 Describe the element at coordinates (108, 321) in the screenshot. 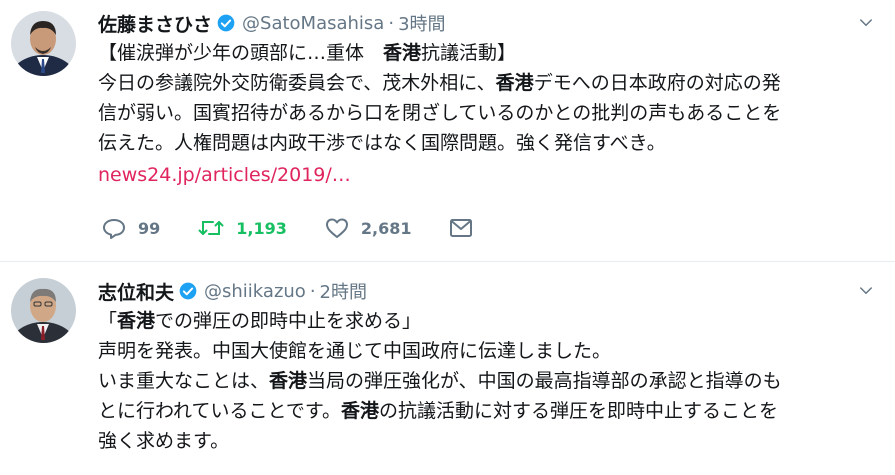

I see `text-segment: 「` at that location.